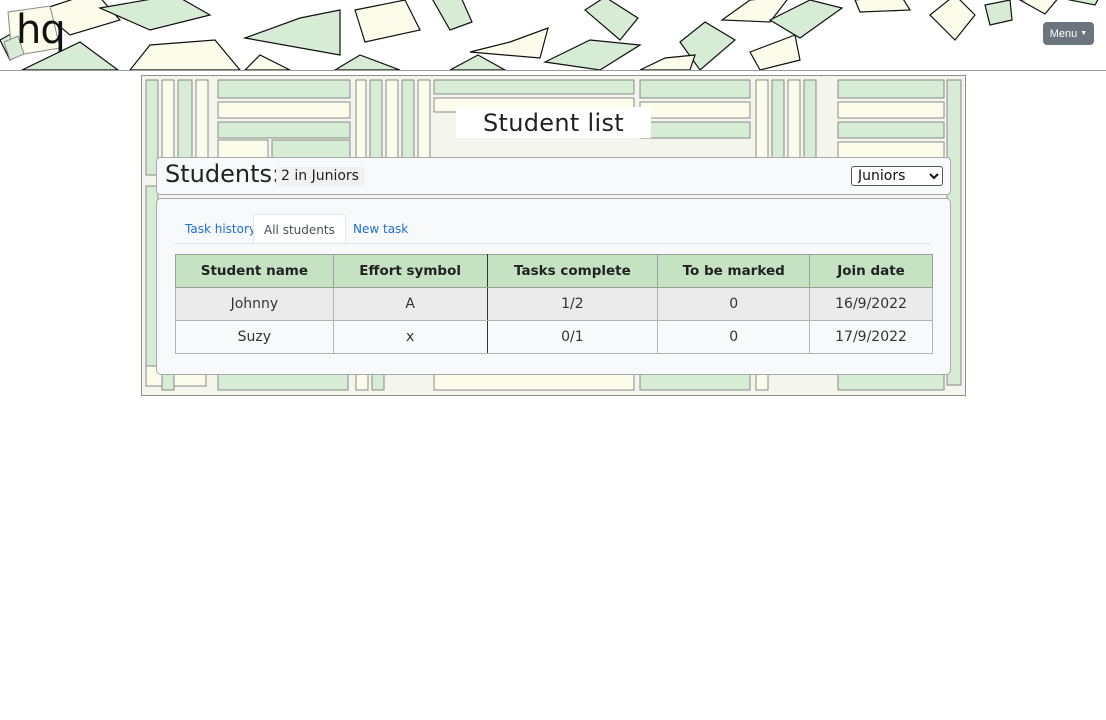 Image resolution: width=1106 pixels, height=720 pixels. Describe the element at coordinates (41, 30) in the screenshot. I see `logo-text: hq` at that location.